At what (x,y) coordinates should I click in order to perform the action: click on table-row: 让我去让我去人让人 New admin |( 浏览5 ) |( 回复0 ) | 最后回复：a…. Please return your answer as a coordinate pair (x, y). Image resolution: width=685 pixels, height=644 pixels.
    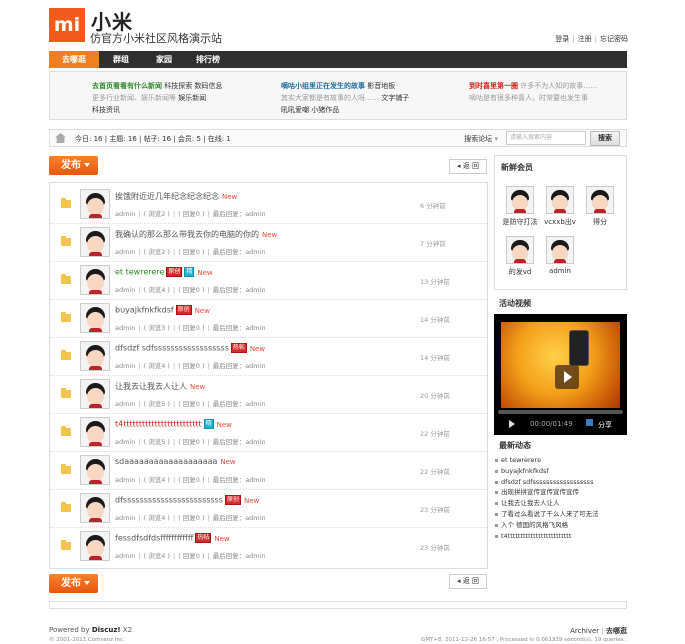
    Looking at the image, I should click on (268, 395).